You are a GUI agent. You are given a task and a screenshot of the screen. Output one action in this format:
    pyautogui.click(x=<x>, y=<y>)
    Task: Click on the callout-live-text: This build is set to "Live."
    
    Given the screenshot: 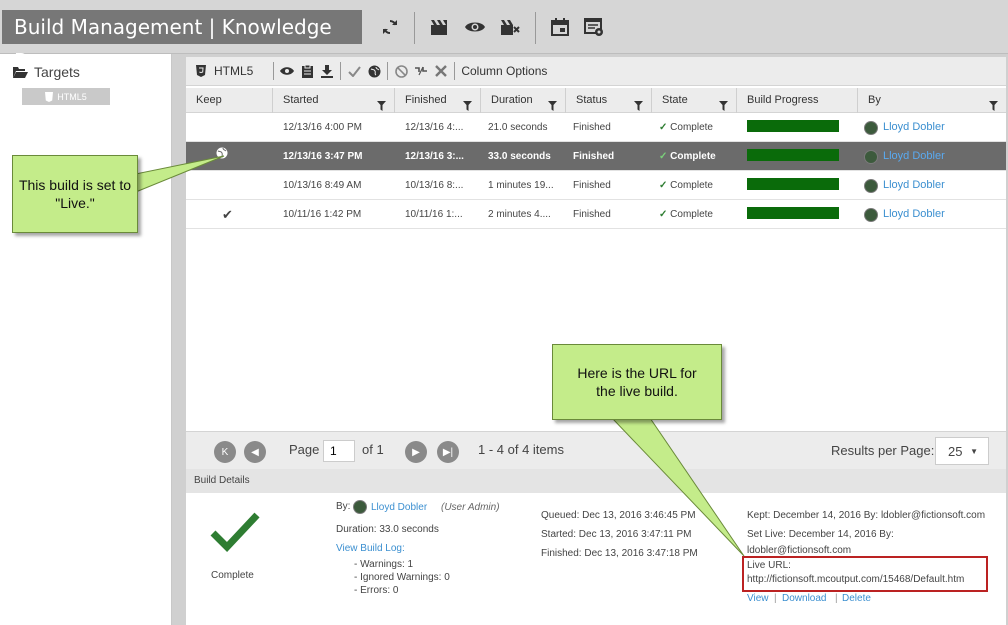 What is the action you would take?
    pyautogui.click(x=75, y=194)
    